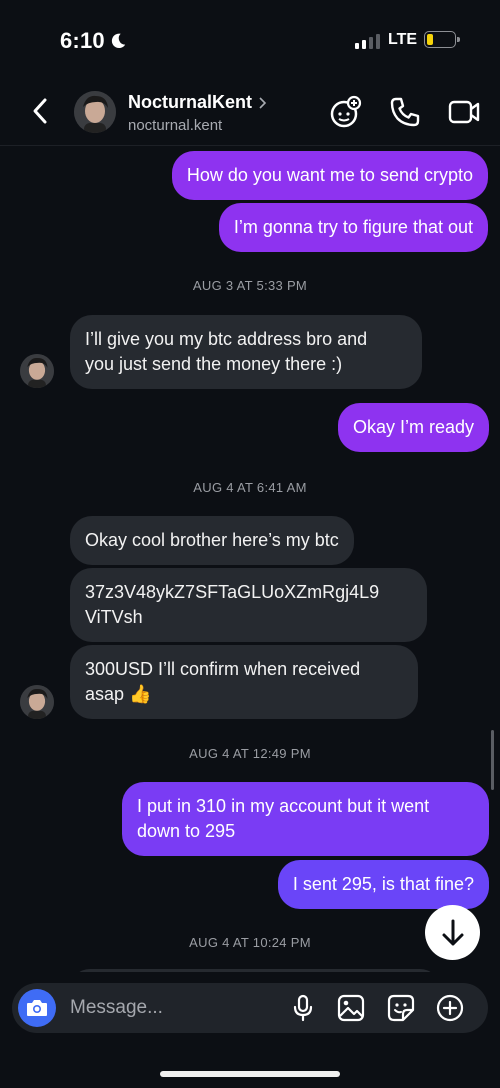 This screenshot has height=1088, width=500. I want to click on outgoing-message: How do you want me to send crypto, so click(329, 175).